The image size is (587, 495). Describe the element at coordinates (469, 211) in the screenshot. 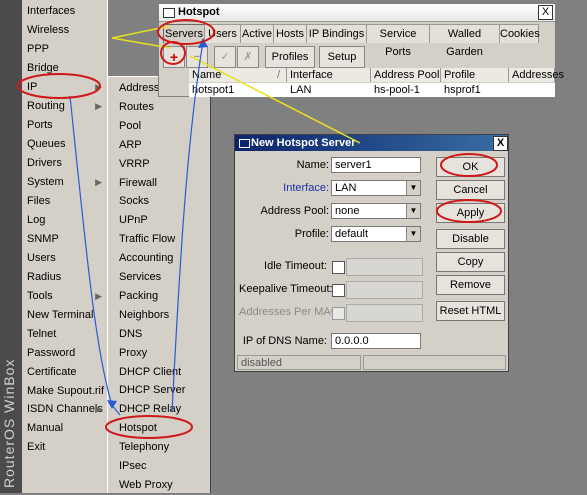

I see `apply-button-highlight-ring` at that location.